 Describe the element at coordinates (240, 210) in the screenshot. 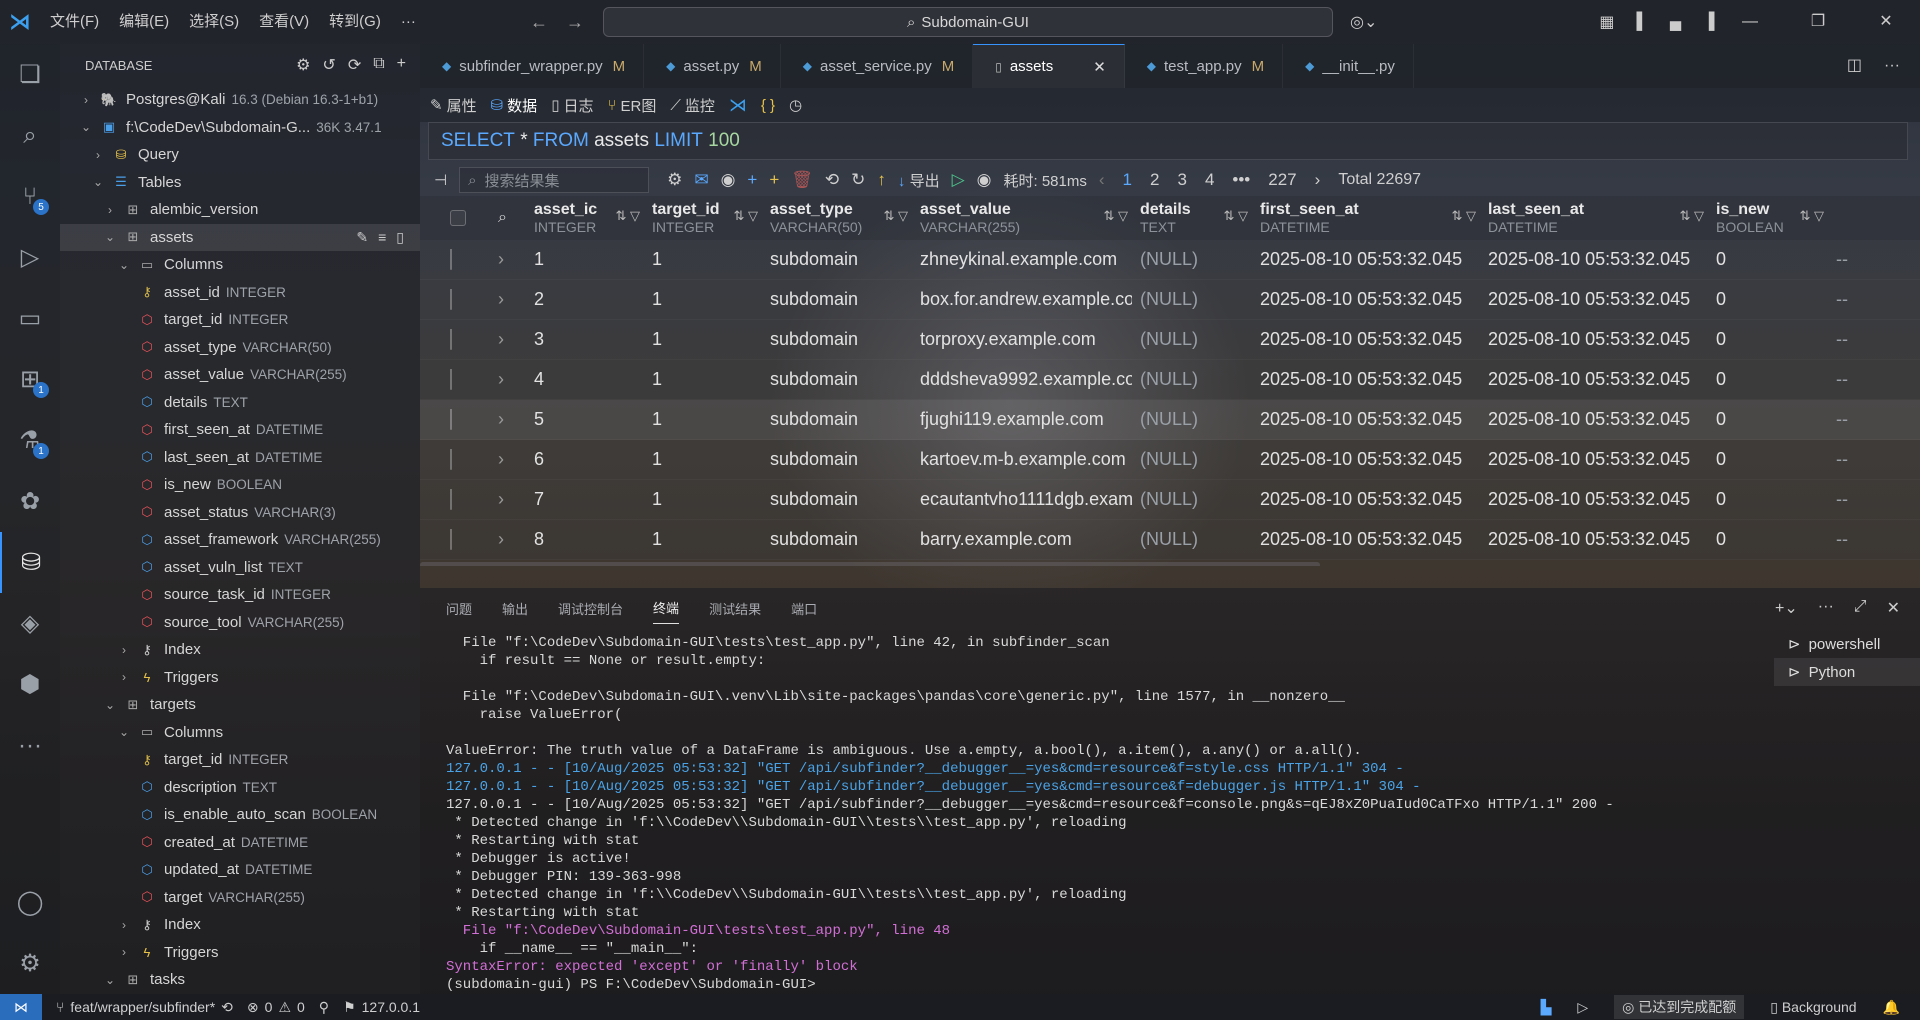

I see `tree-table-alembic: › ⊞ alembic_version` at that location.